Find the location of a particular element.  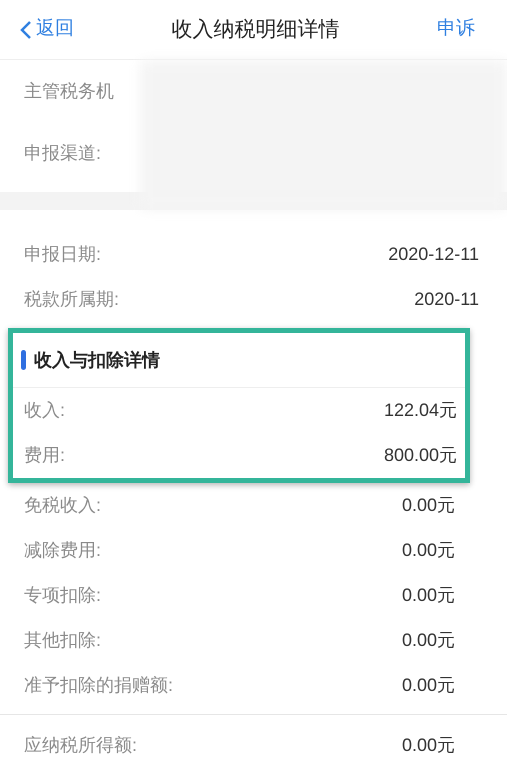

field-value: 800.00元 is located at coordinates (420, 455).